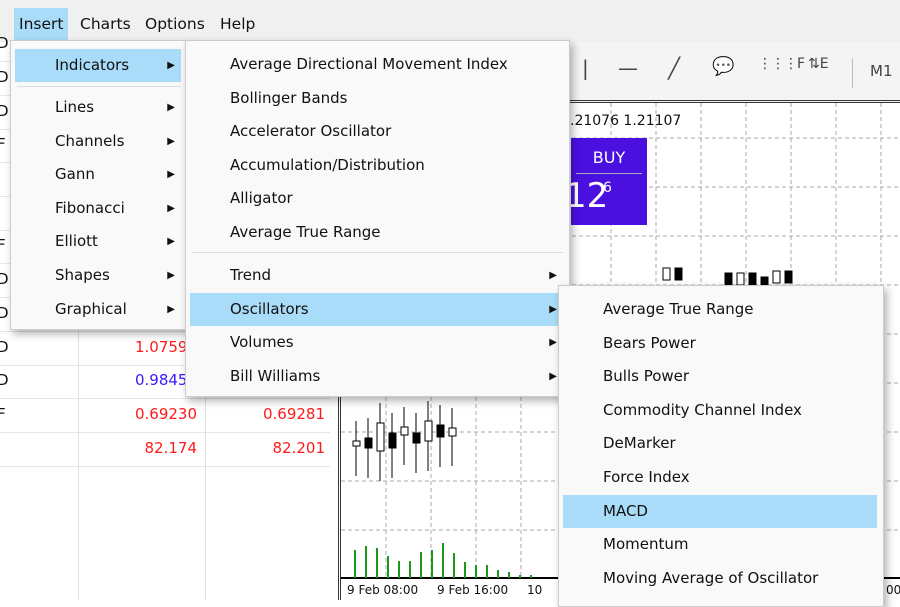 The height and width of the screenshot is (607, 900). I want to click on menu-item-bulls-power: Bulls Power, so click(720, 376).